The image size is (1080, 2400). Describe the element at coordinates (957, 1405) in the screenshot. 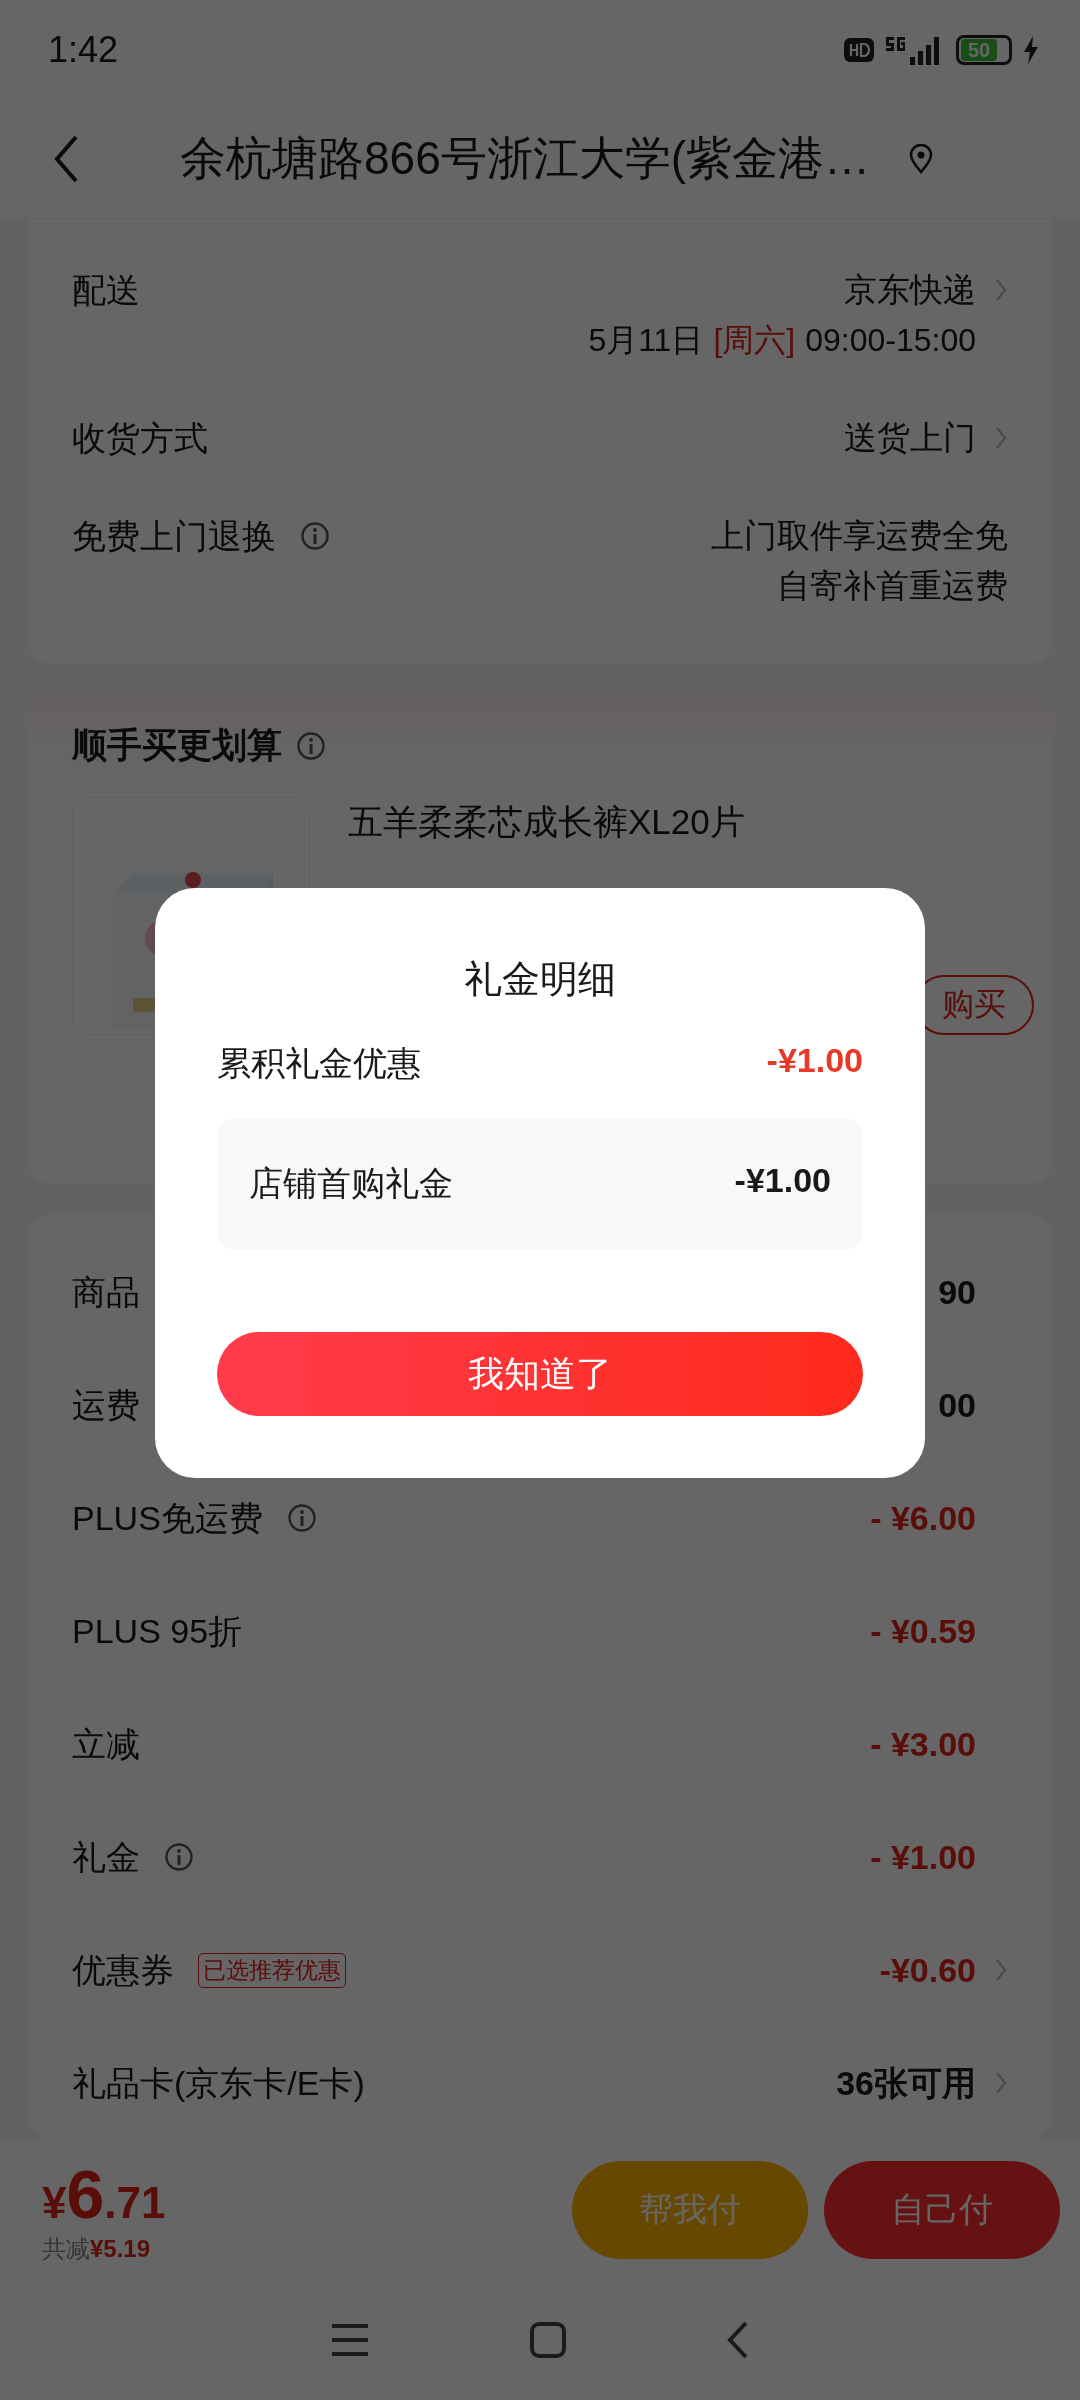

I see `fee-value: 00` at that location.